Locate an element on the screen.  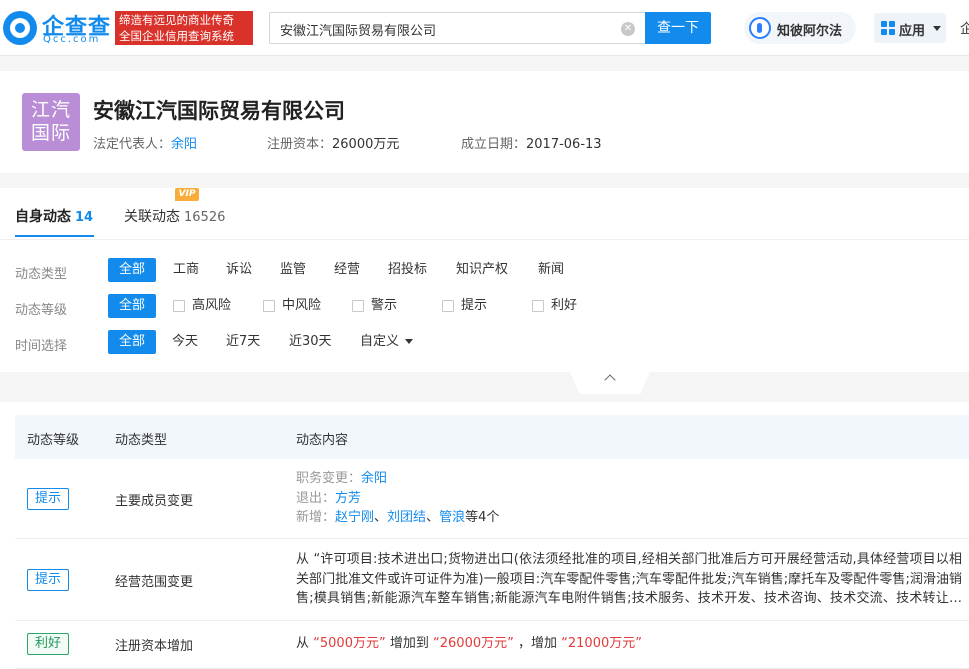
tab-count: 16526 is located at coordinates (205, 217).